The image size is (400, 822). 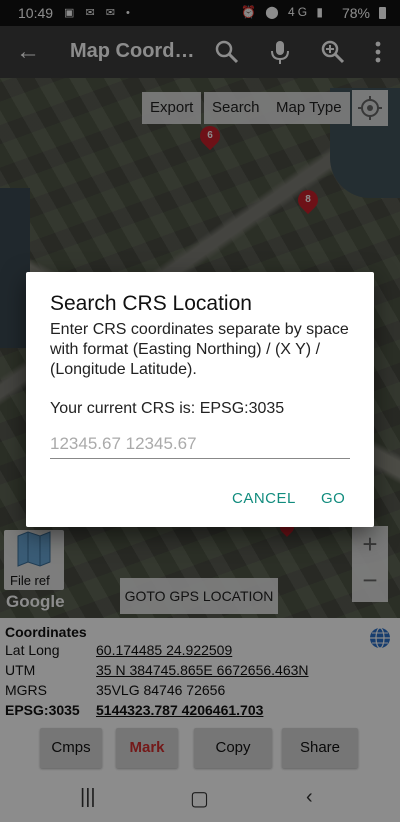 I want to click on crs-coordinates-input, so click(x=200, y=444).